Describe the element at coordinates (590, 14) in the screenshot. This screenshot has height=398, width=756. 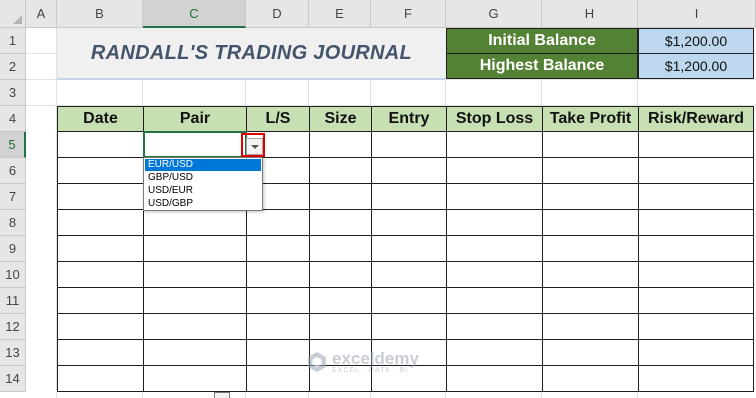
I see `column-header-h: H` at that location.